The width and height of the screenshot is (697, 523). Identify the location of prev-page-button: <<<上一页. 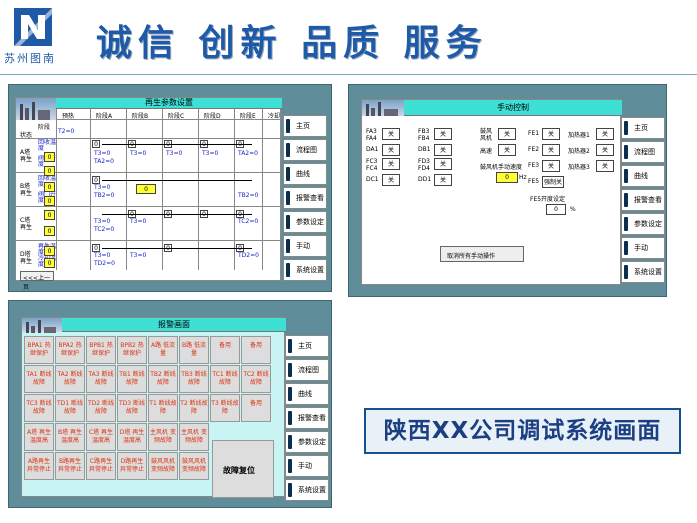
(37, 281).